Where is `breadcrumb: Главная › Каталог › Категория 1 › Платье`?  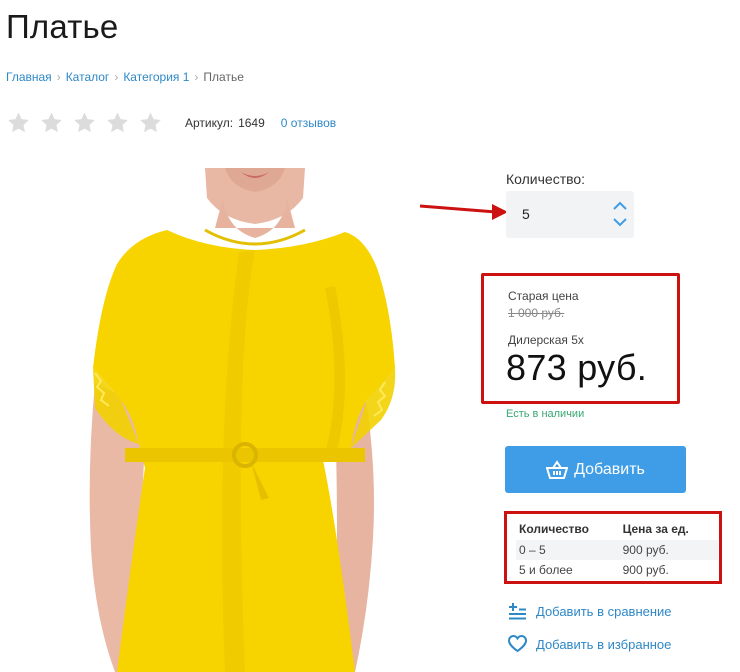
breadcrumb: Главная › Каталог › Категория 1 › Платье is located at coordinates (125, 77).